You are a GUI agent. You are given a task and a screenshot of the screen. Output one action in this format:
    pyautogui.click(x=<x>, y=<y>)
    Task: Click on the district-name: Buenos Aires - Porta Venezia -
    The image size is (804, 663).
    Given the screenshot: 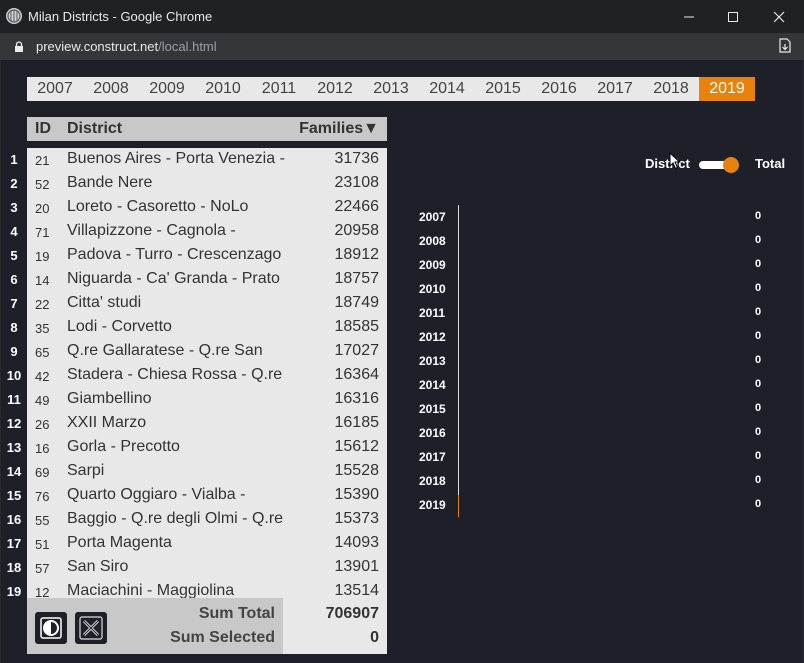 What is the action you would take?
    pyautogui.click(x=176, y=158)
    